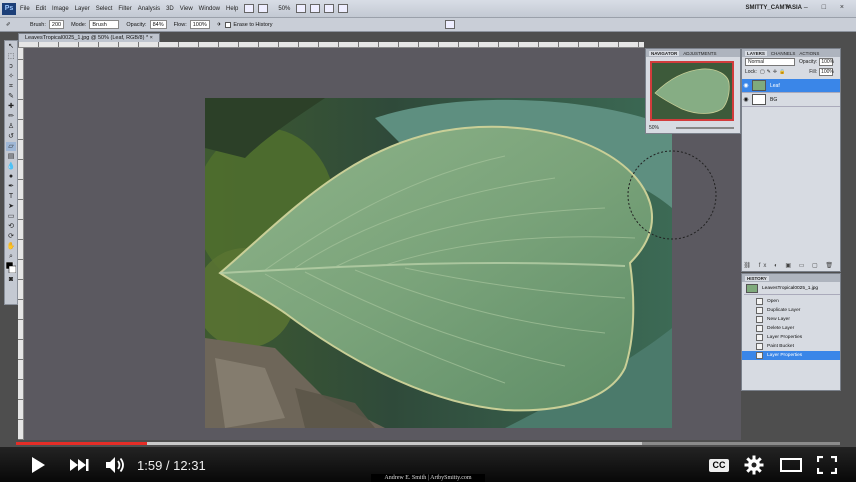  What do you see at coordinates (780, 346) in the screenshot?
I see `history-step-label: Paint Bucket` at bounding box center [780, 346].